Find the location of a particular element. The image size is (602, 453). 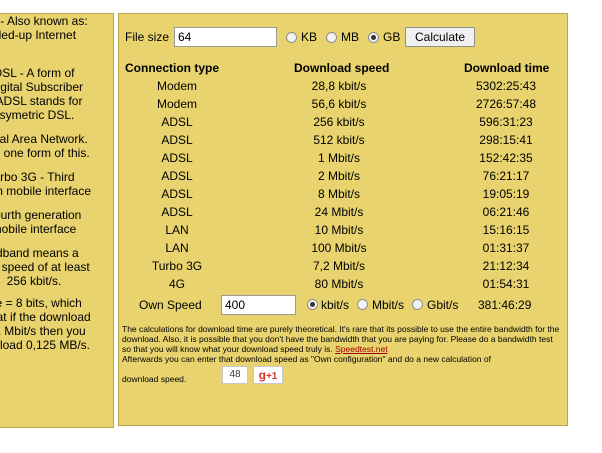

note-text-3: download speed. is located at coordinates (154, 379).